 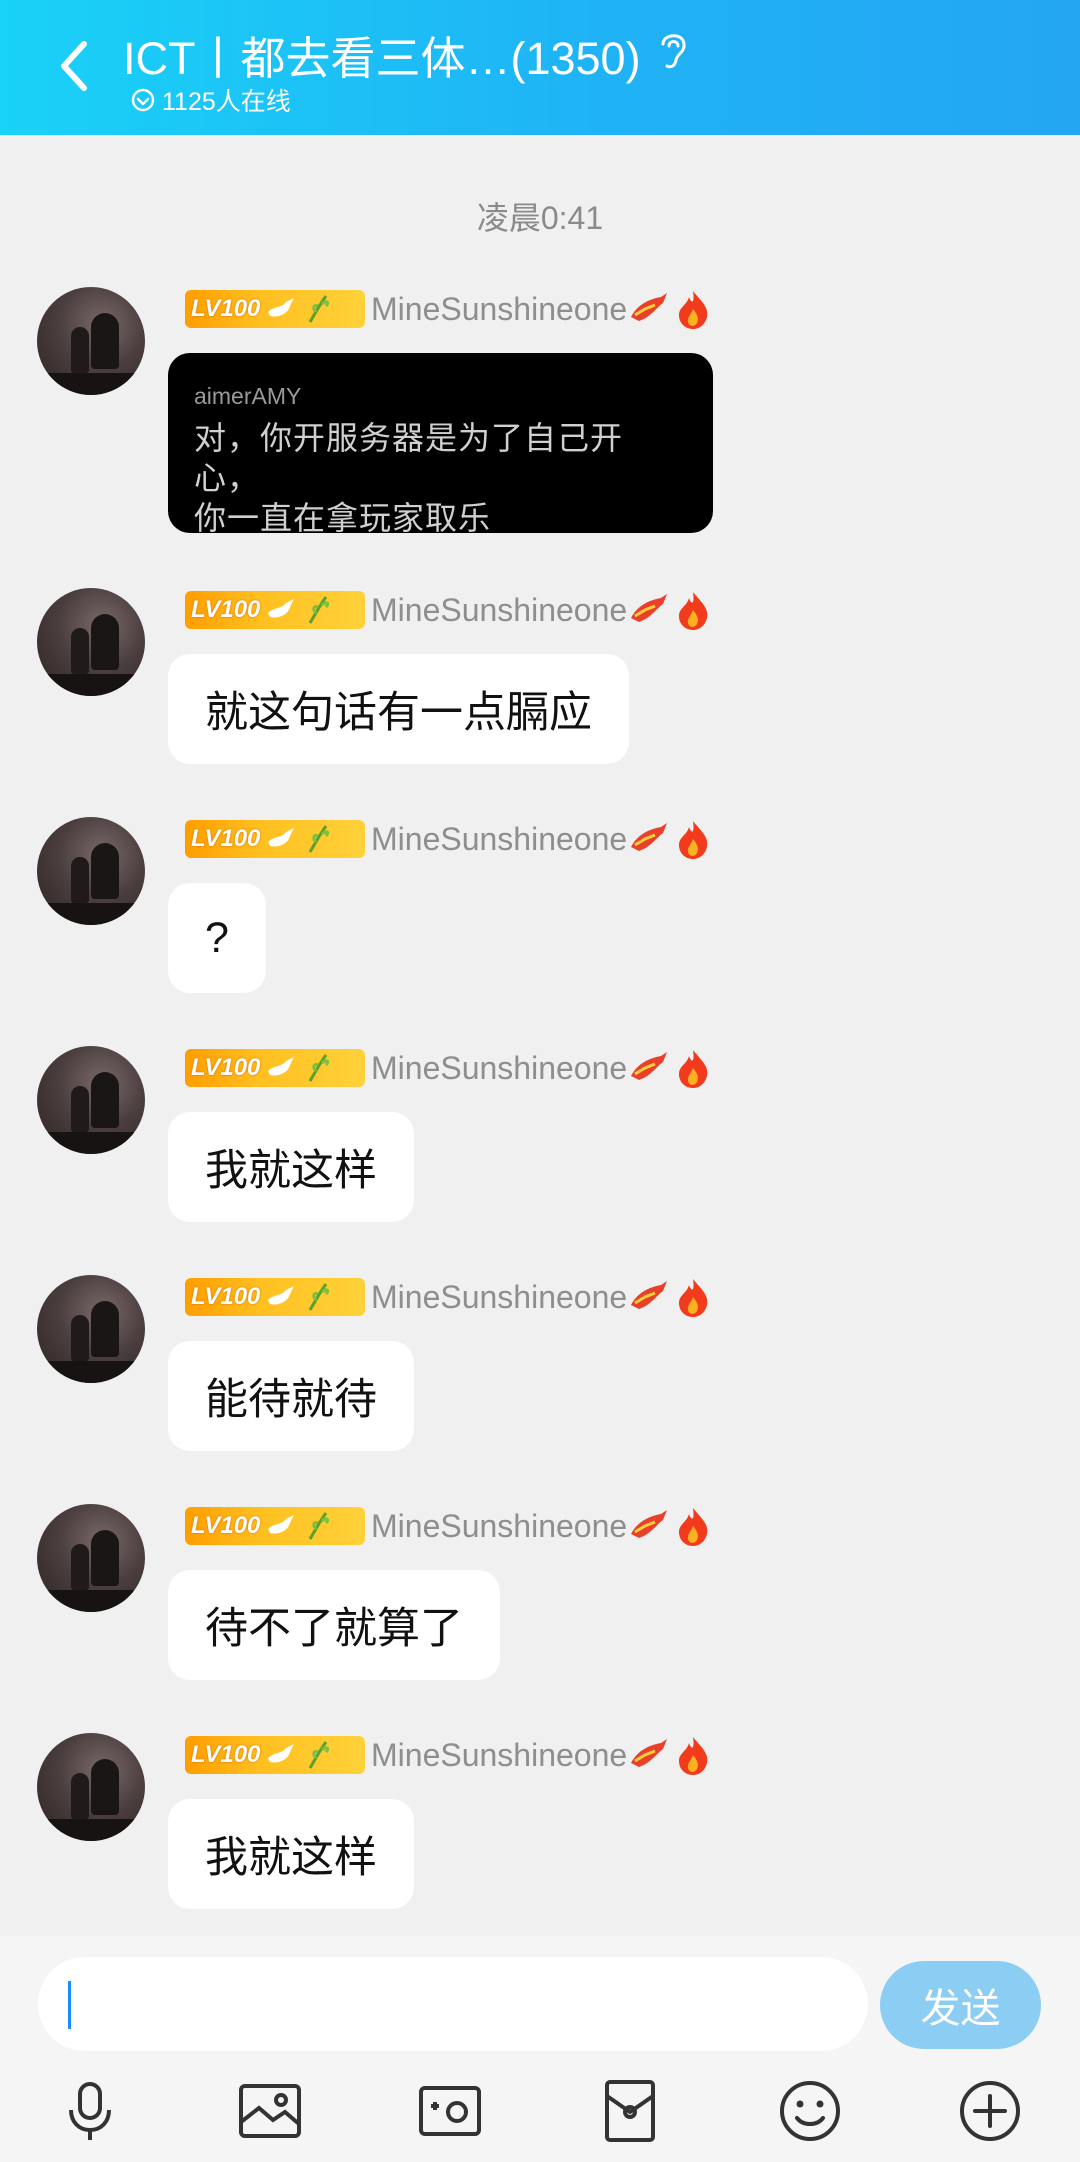 What do you see at coordinates (409, 458) in the screenshot?
I see `quoted-text-line1: 对，你开服务器是为了自己开心，` at bounding box center [409, 458].